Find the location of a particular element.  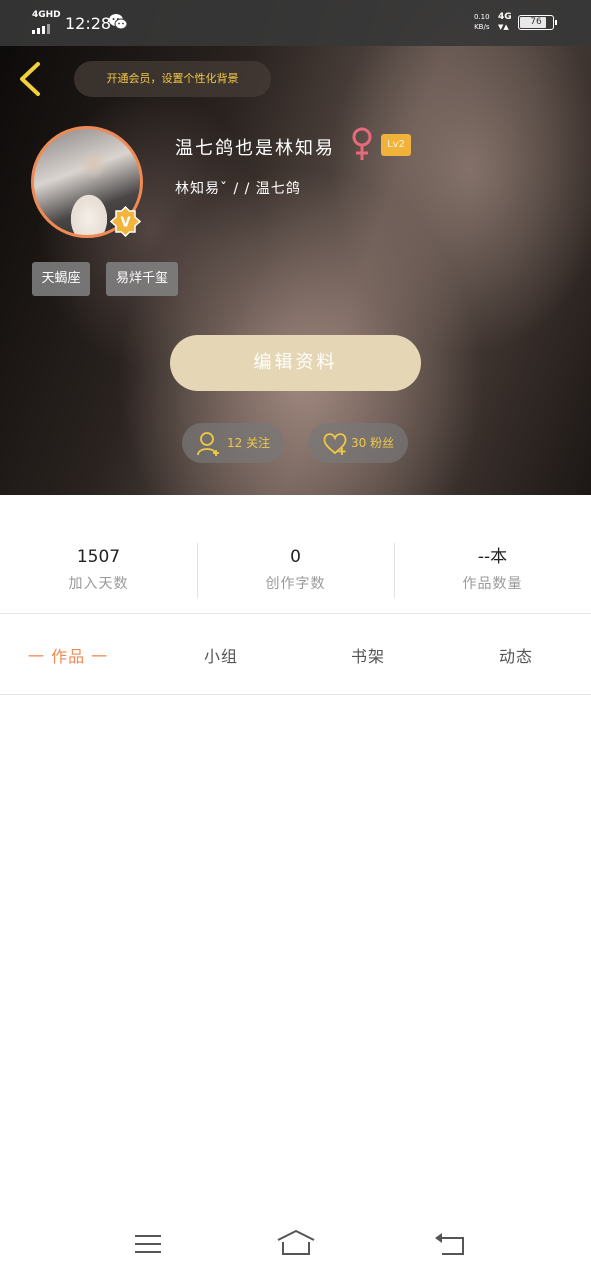

edit-profile-button: 编辑资料 is located at coordinates (295, 363).